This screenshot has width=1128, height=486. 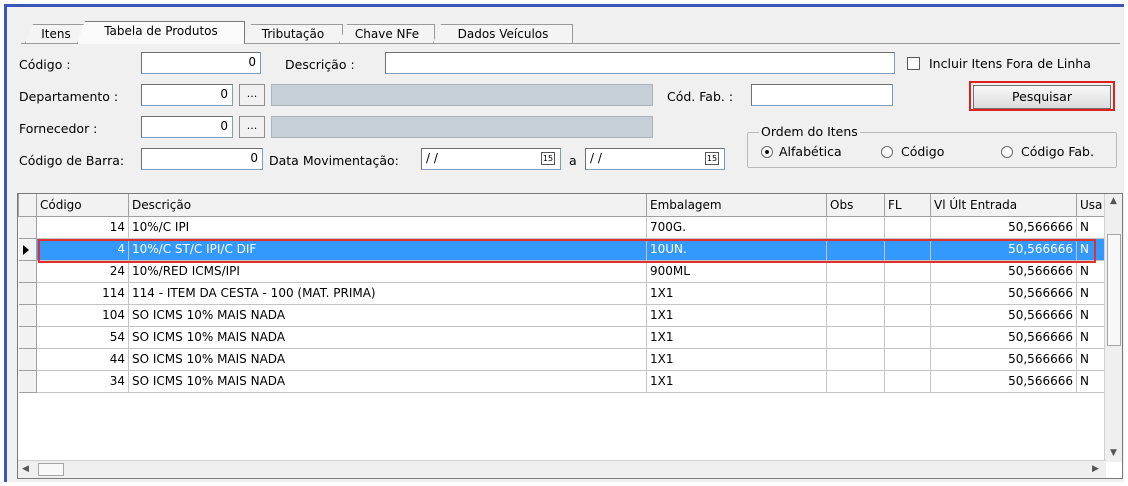 I want to click on cell-embalagem: 1X1, so click(x=736, y=337).